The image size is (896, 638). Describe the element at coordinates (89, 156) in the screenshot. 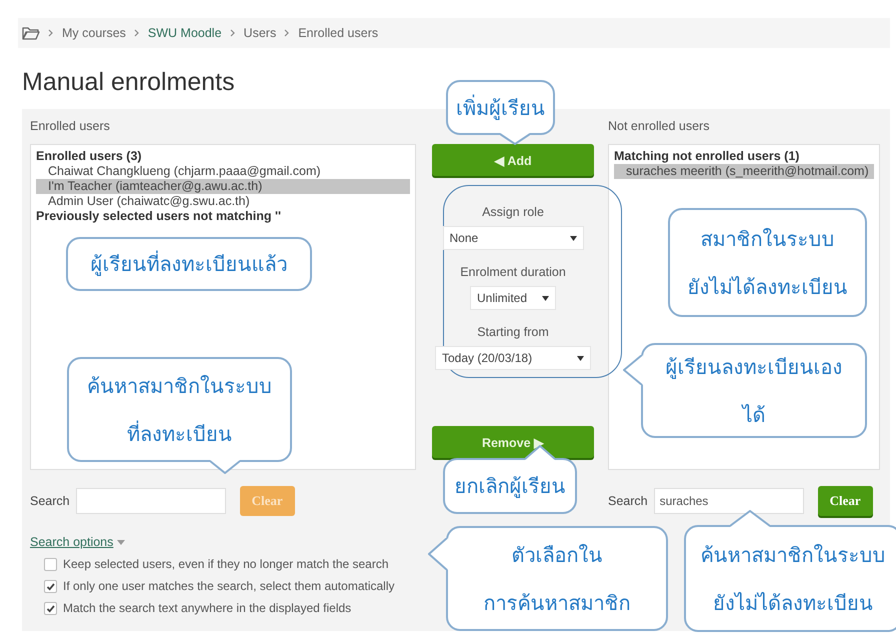

I see `group-heading: Enrolled users (3)` at that location.